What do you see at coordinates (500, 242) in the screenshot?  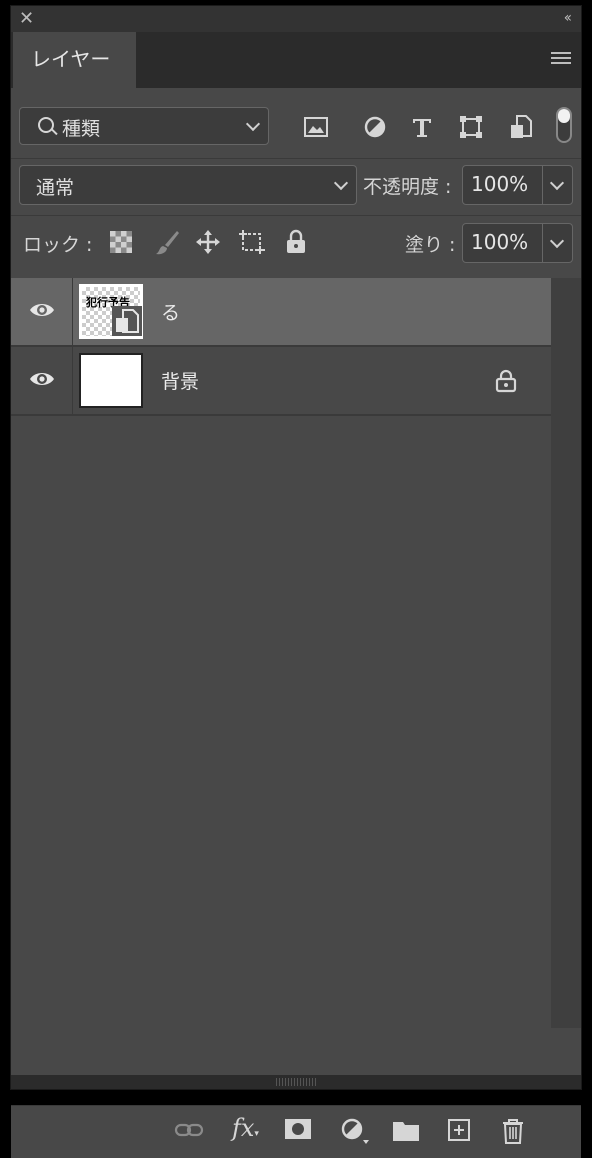 I see `fill-value: 100%` at bounding box center [500, 242].